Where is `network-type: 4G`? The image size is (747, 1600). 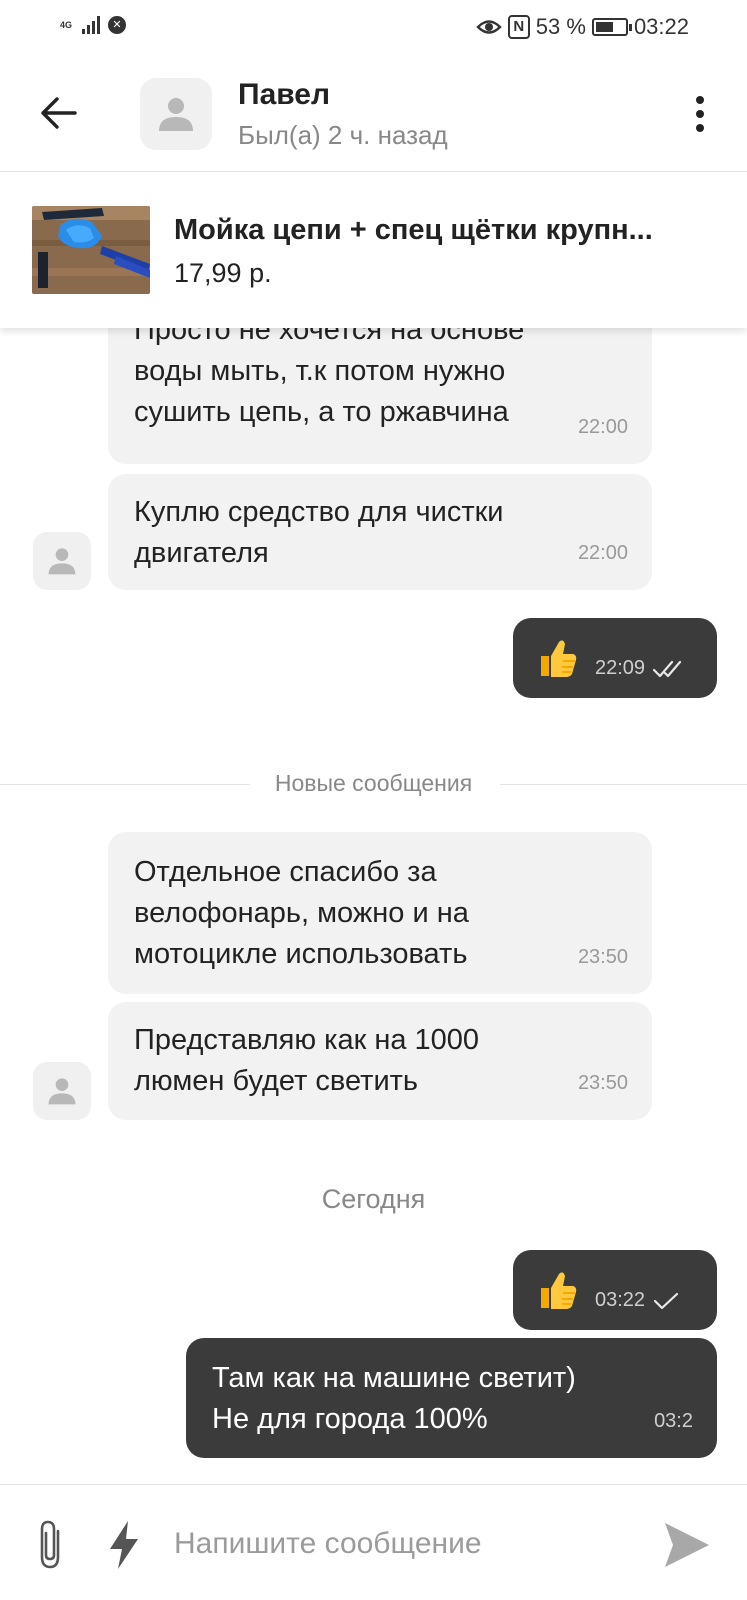 network-type: 4G is located at coordinates (66, 24).